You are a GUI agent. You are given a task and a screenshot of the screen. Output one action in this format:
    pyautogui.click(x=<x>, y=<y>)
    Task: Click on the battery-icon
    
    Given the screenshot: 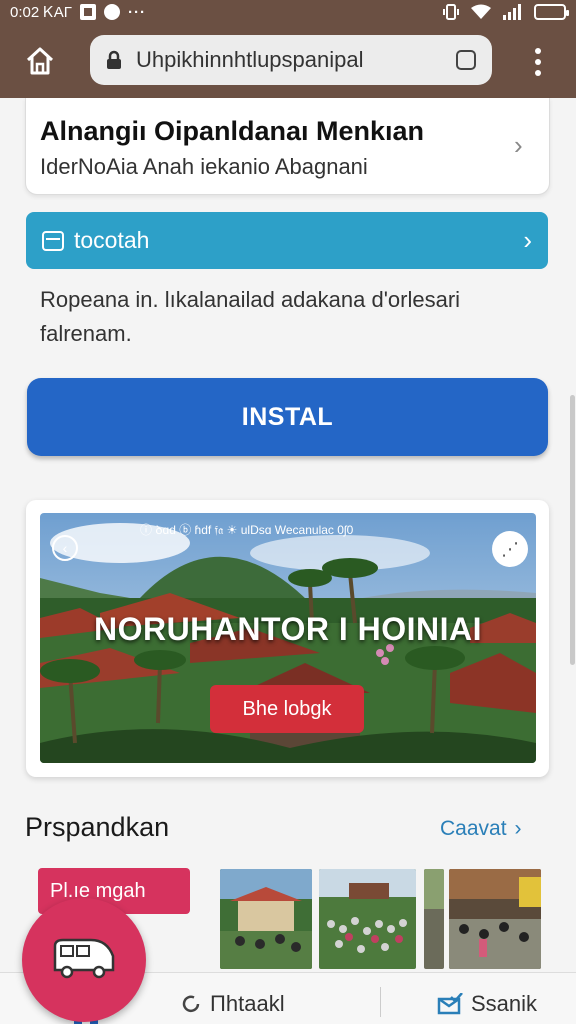 What is the action you would take?
    pyautogui.click(x=551, y=12)
    